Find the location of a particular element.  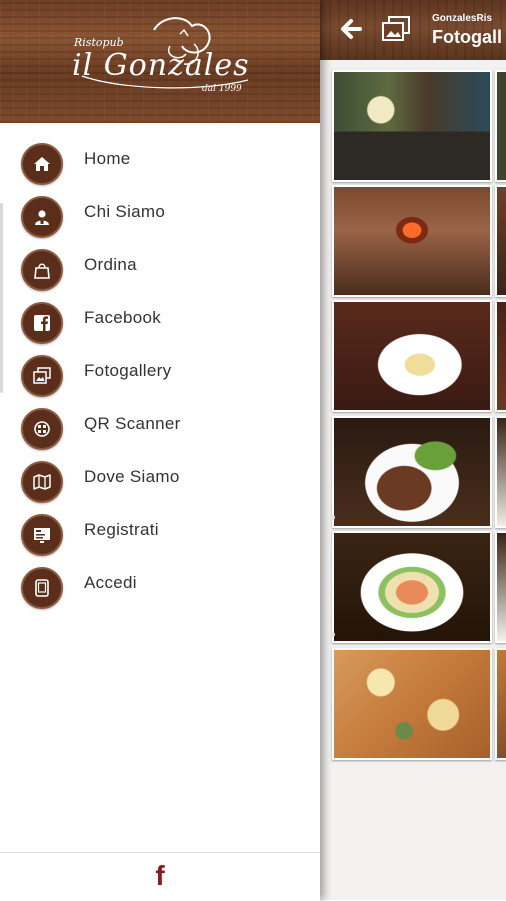

menu-item-qr-scanner: QR Scanner is located at coordinates (160, 428).